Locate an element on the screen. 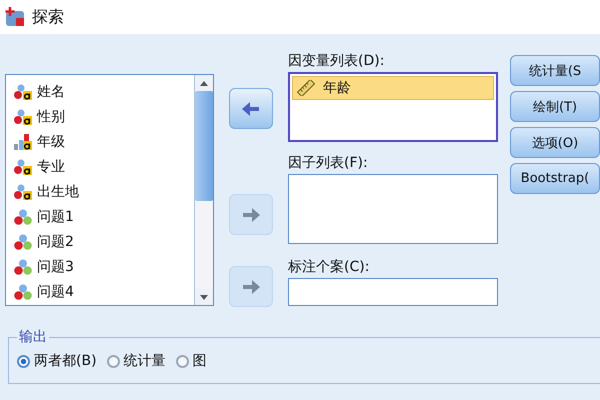 The image size is (600, 400). variable-item: 姓名 is located at coordinates (51, 91).